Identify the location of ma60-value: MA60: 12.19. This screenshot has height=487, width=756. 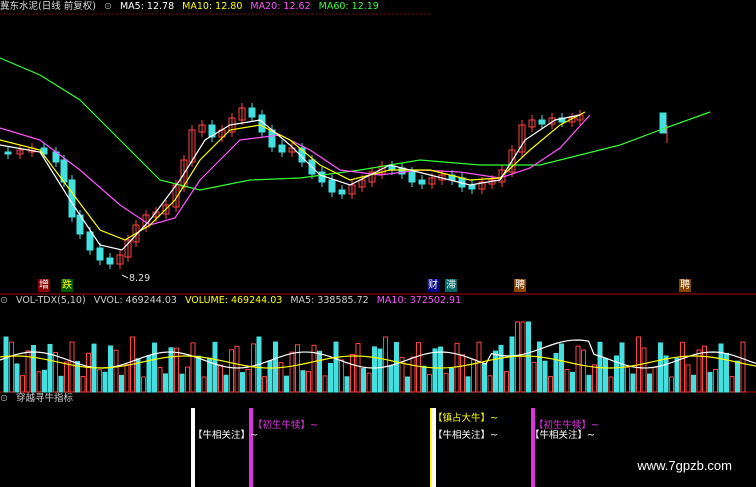
(348, 6).